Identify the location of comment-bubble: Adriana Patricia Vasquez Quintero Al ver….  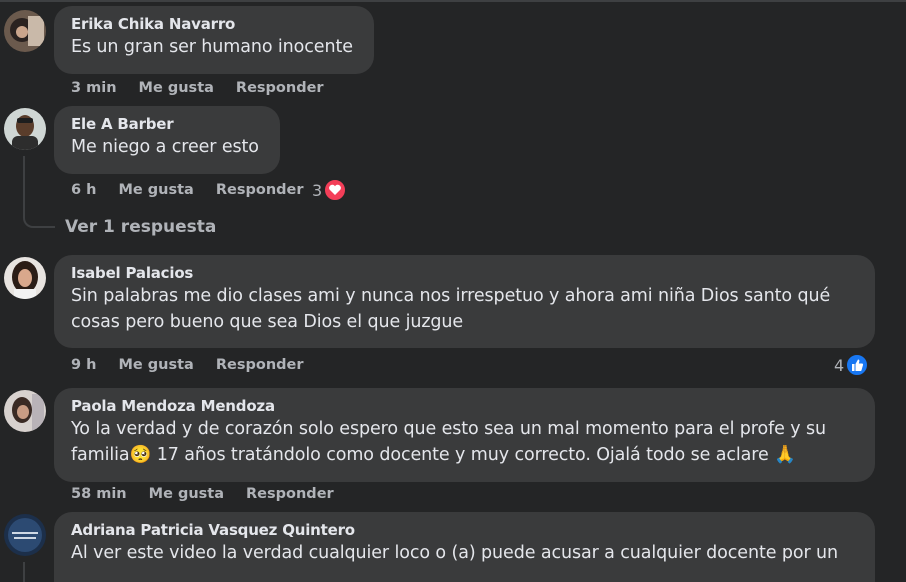
(464, 547).